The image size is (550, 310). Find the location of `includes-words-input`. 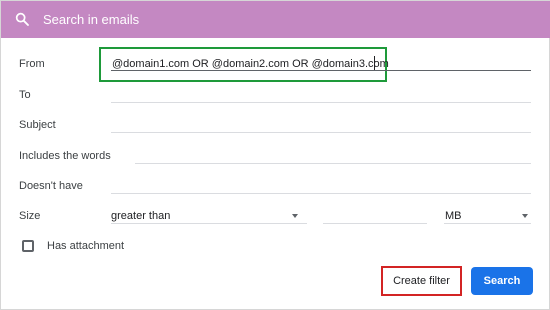

includes-words-input is located at coordinates (333, 163).